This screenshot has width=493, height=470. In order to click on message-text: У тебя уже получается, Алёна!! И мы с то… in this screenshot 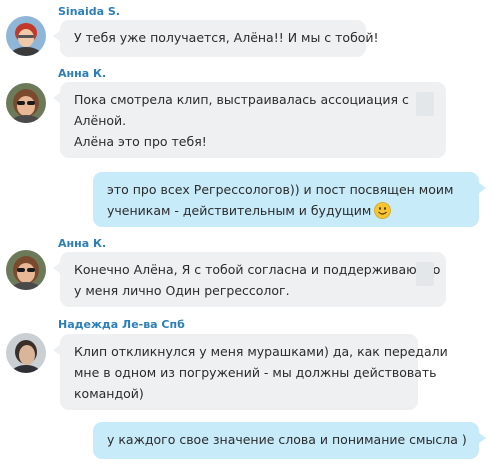, I will do `click(226, 37)`.